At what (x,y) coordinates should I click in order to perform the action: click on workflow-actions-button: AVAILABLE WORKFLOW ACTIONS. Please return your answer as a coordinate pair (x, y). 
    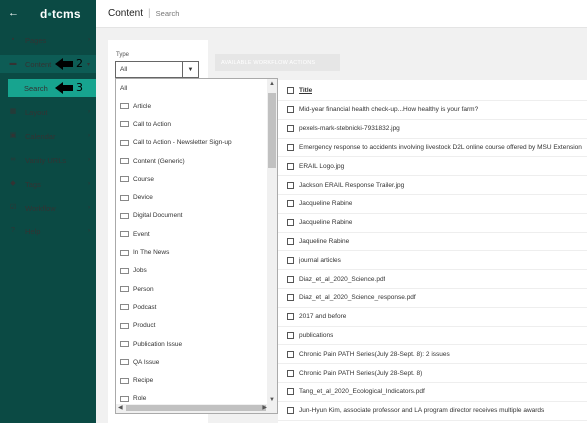
    Looking at the image, I should click on (277, 62).